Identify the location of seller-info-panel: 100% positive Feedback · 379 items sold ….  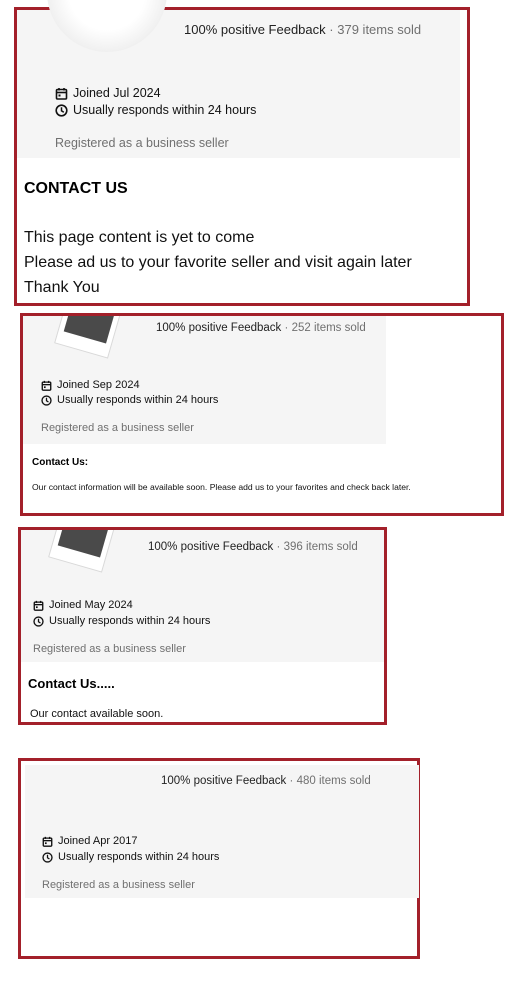
(238, 79).